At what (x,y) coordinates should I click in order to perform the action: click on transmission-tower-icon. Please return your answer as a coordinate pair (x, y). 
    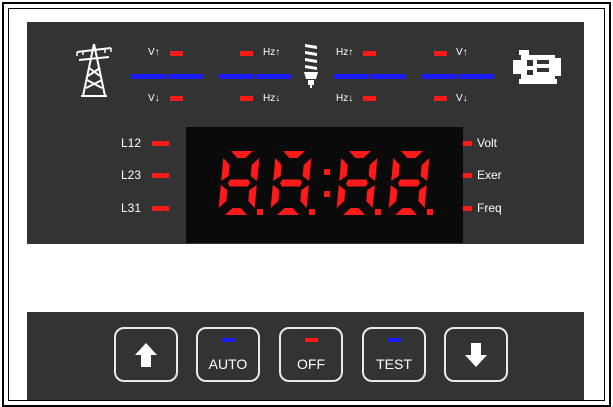
    Looking at the image, I should click on (94, 70).